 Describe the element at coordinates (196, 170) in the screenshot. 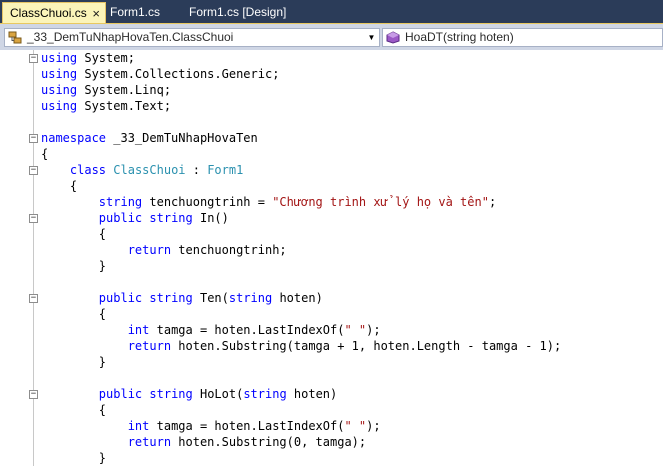

I see `code-token: :` at that location.